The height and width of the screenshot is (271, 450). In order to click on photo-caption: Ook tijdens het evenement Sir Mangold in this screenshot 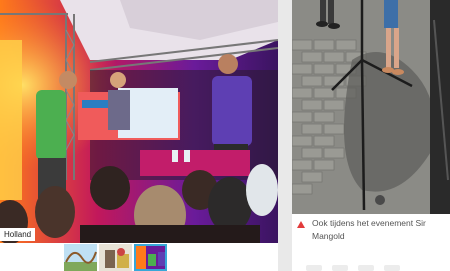, I will do `click(371, 232)`.